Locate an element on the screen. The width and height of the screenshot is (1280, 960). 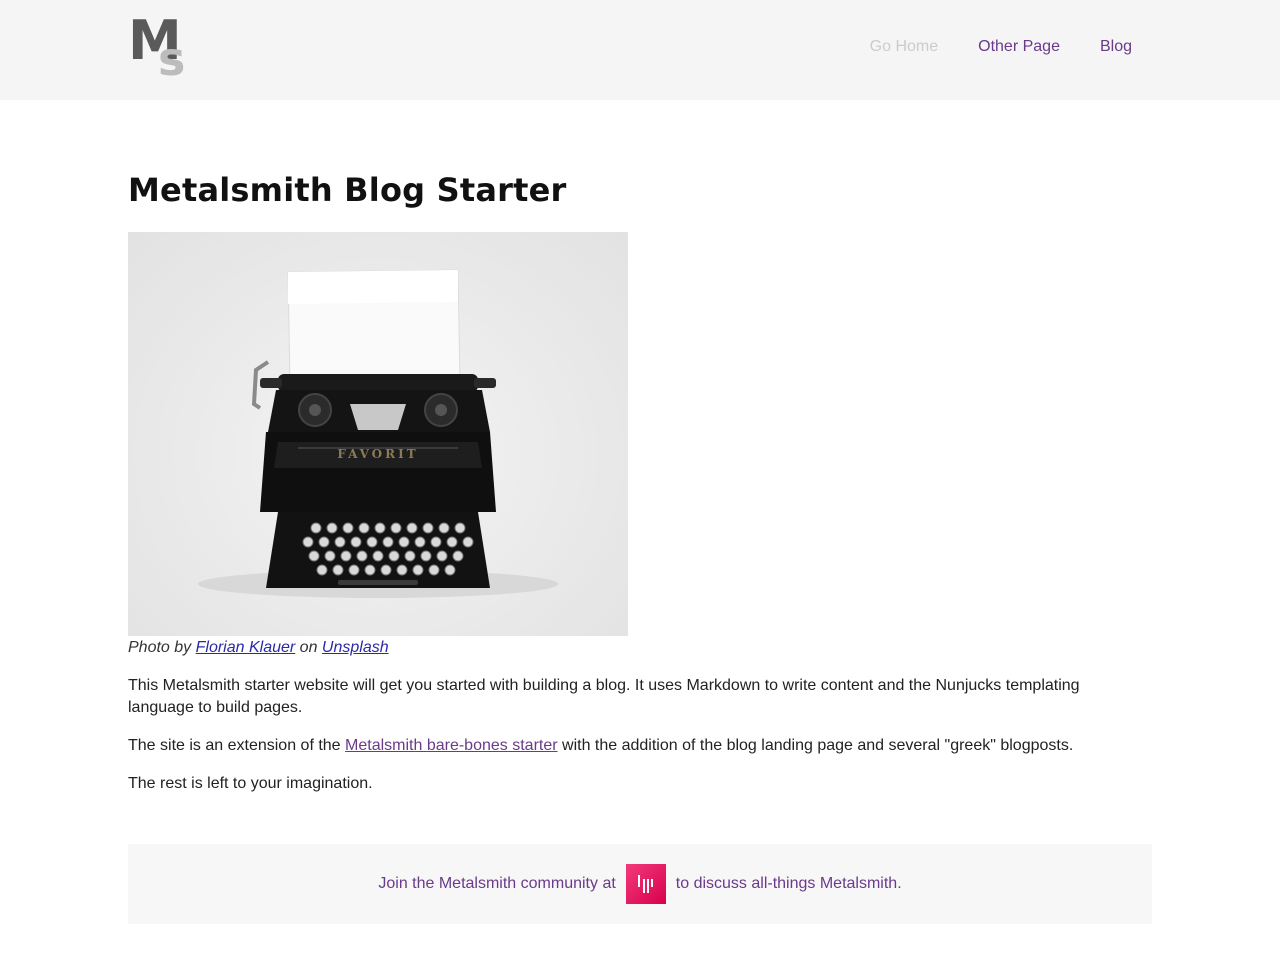
caption-source-link: Unsplash is located at coordinates (355, 647).